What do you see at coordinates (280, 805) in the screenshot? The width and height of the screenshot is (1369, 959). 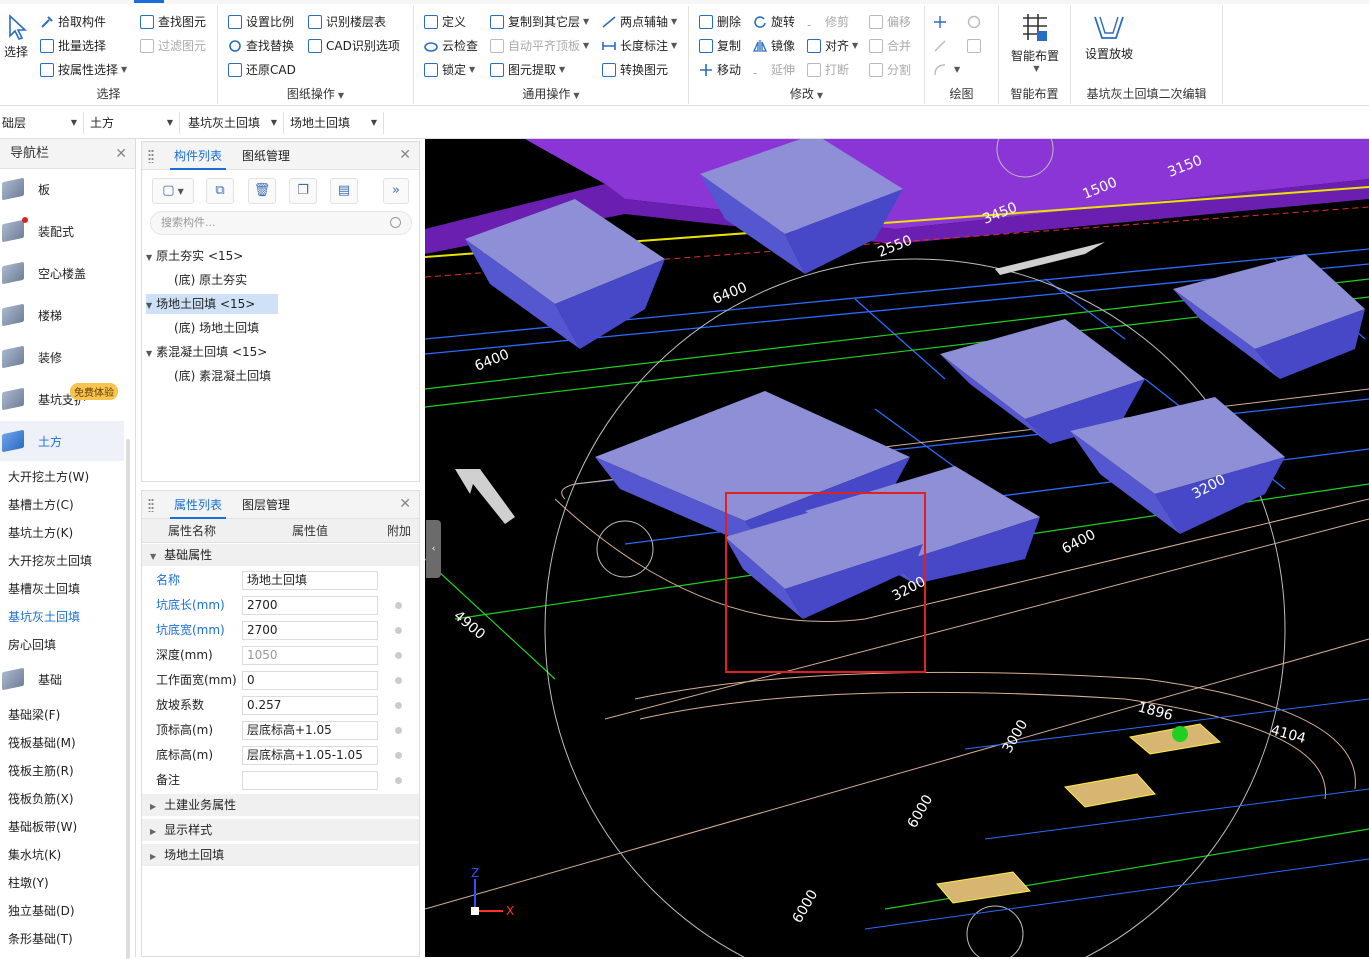 I see `property-section-civil: ▶ 土建业务属性` at bounding box center [280, 805].